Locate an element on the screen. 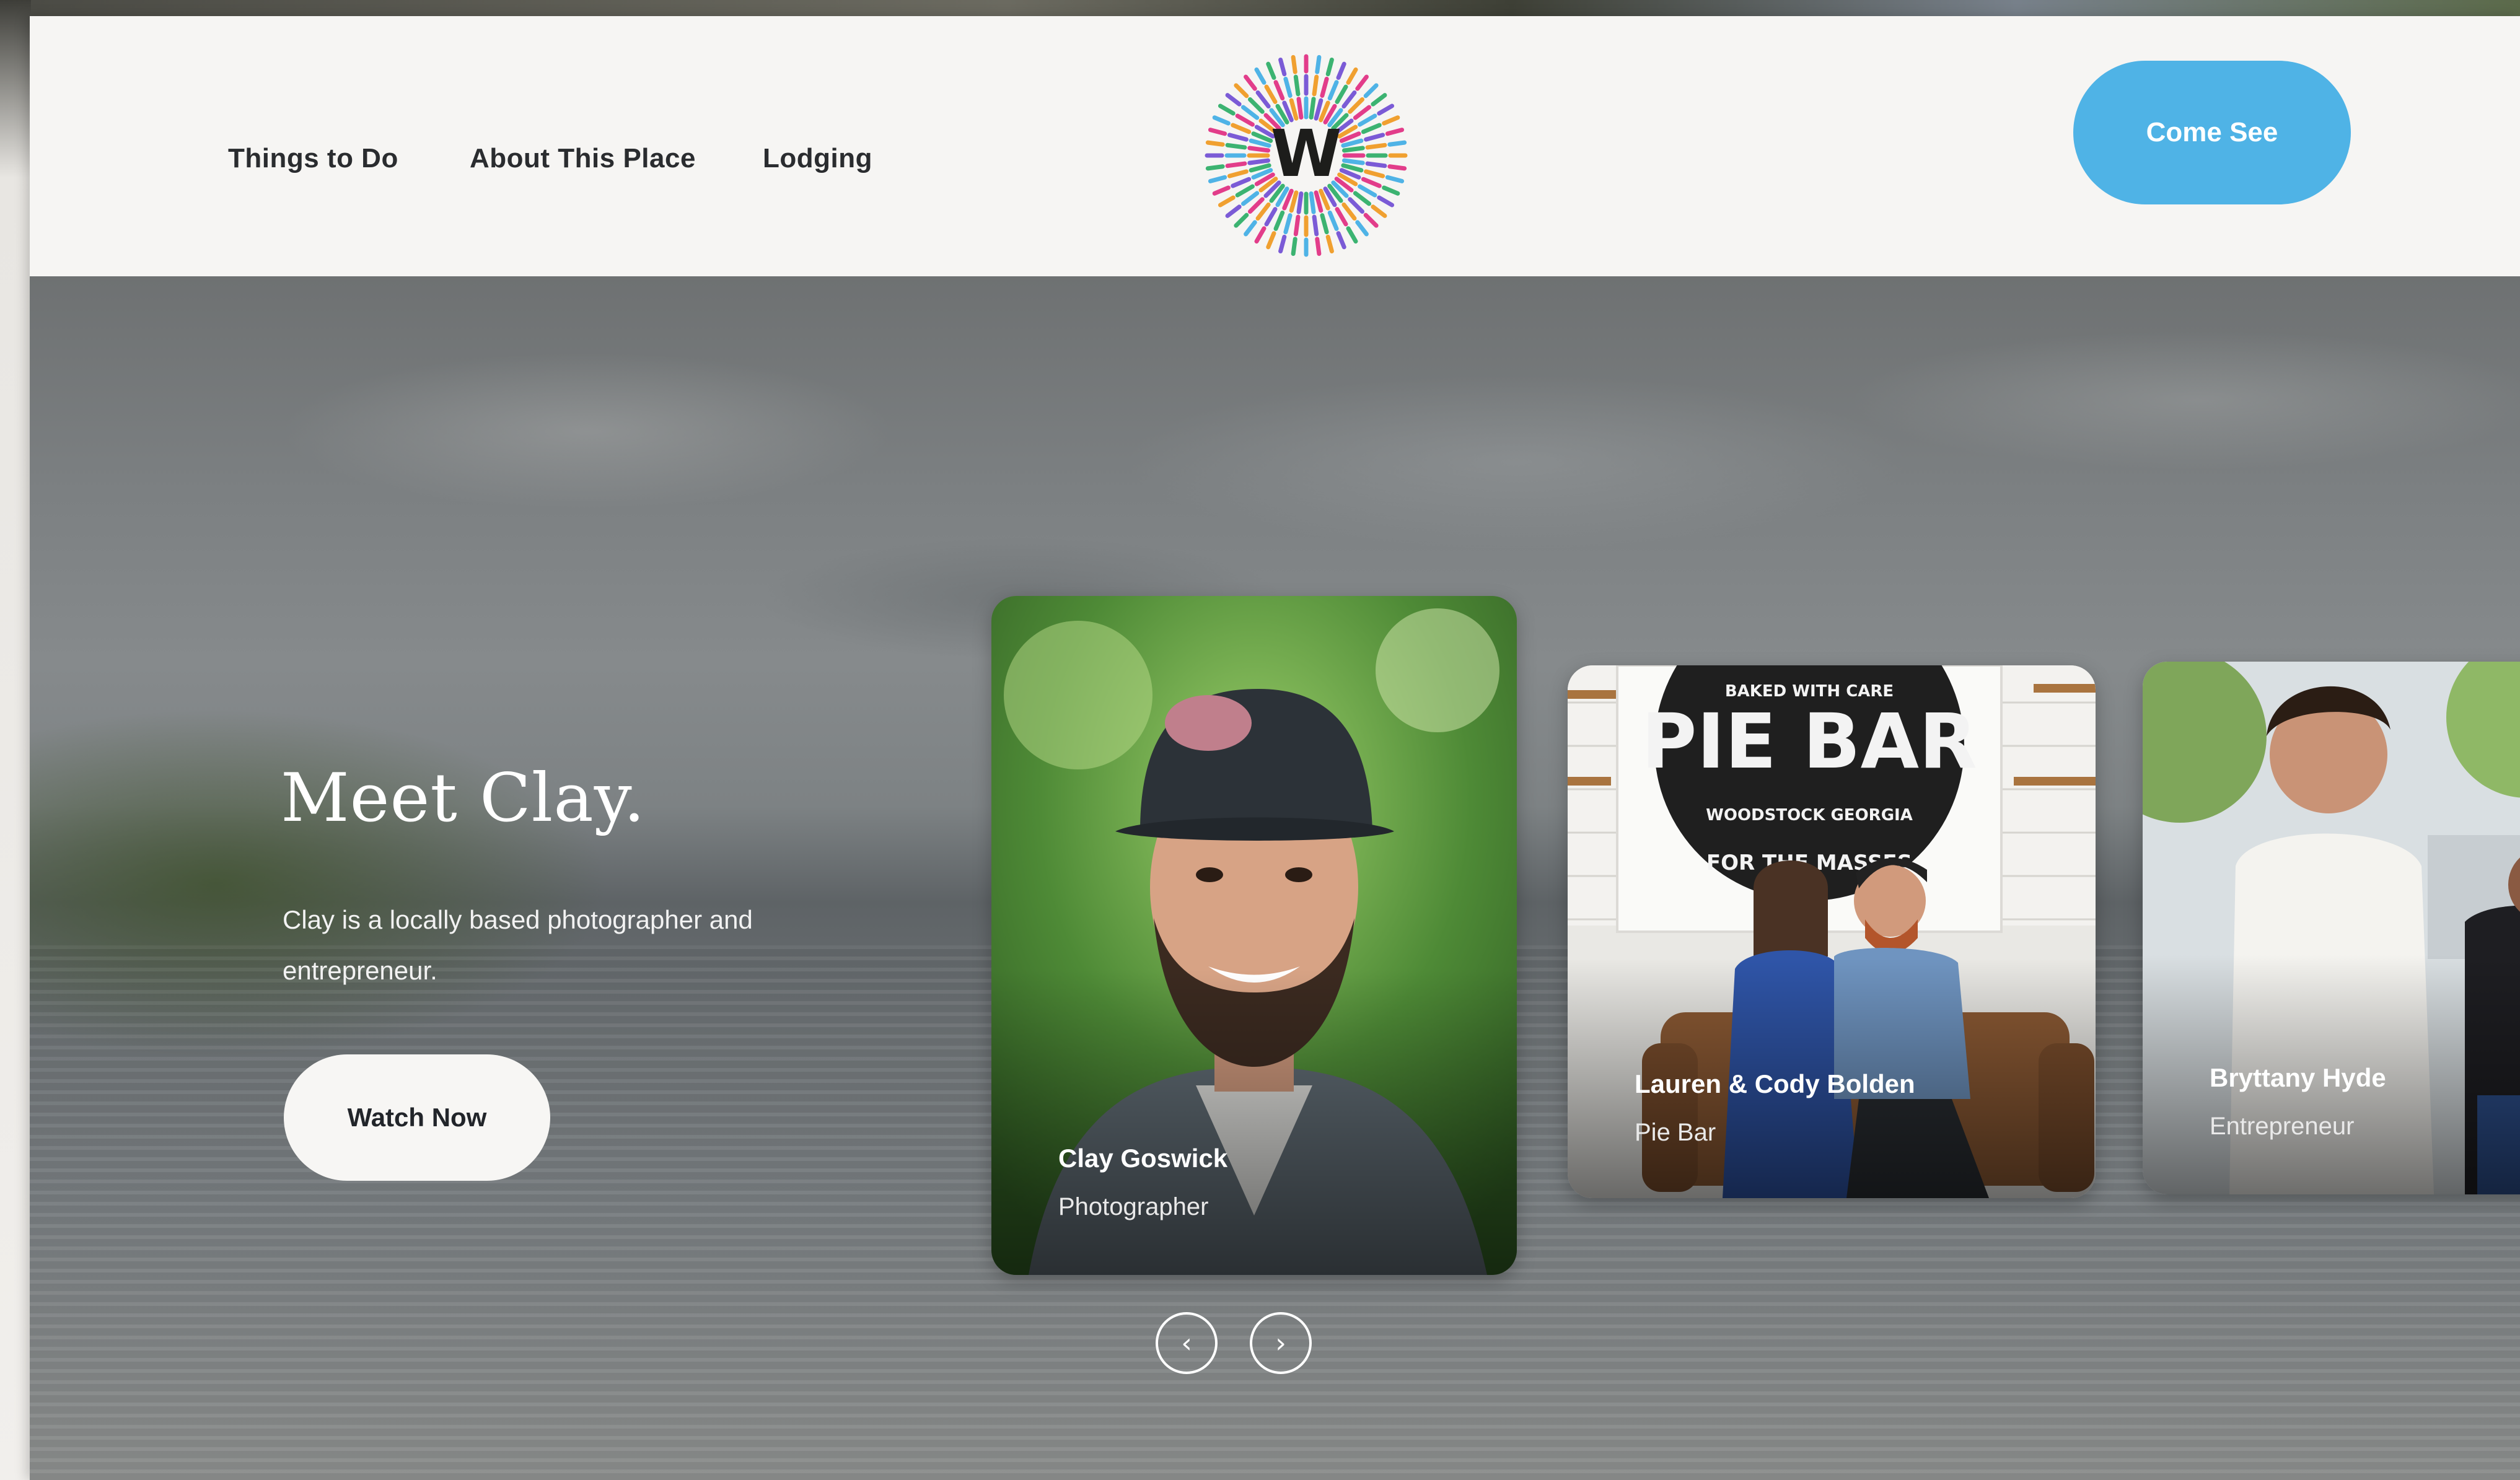  card-name: Bryttany Hyde is located at coordinates (2298, 1077).